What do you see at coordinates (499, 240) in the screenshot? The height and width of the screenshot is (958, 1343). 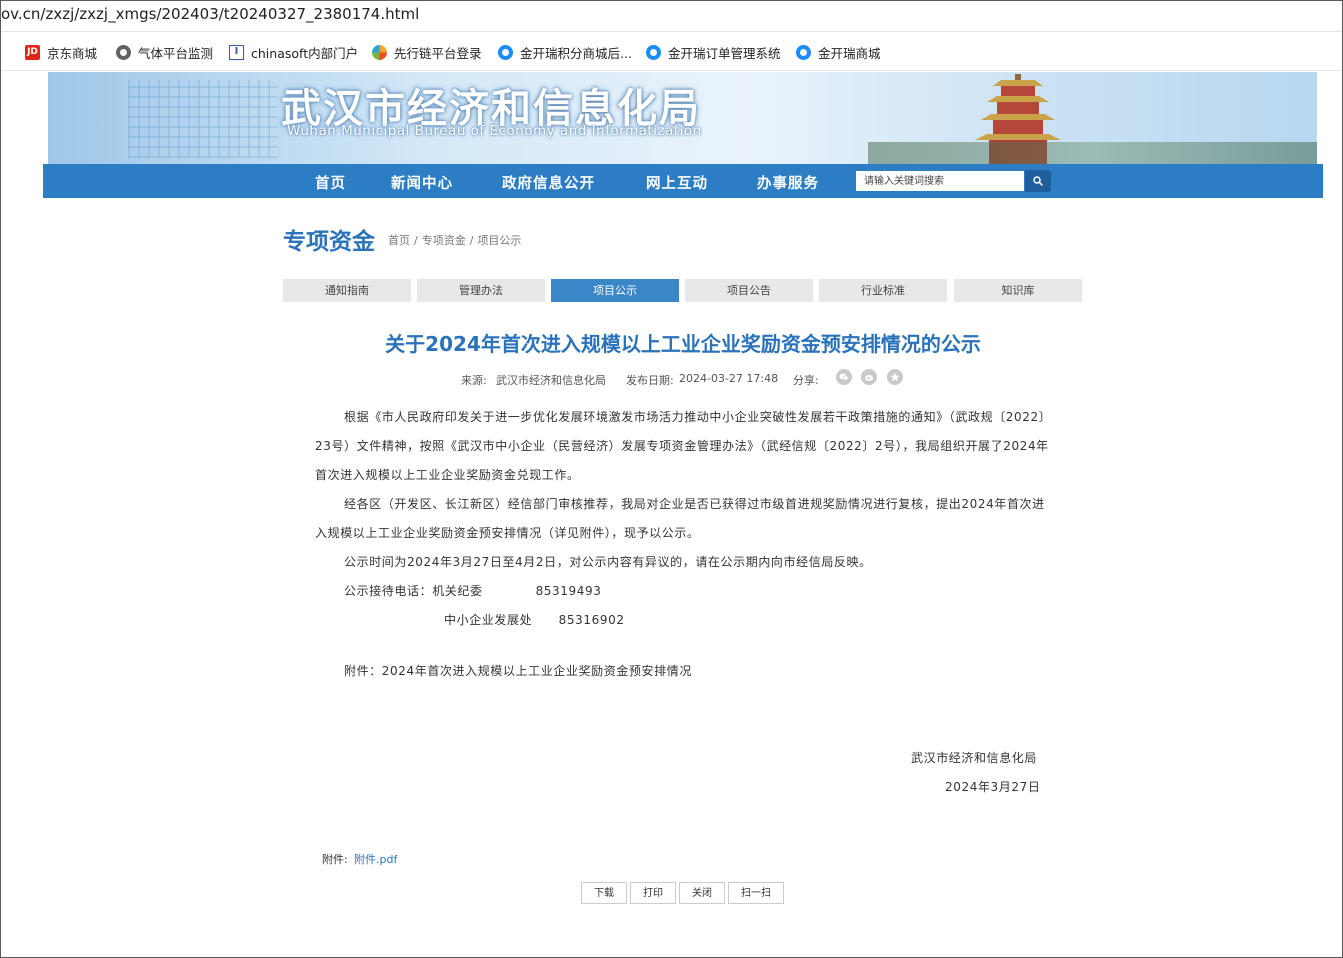 I see `breadcrumb-project-notice: 项目公示` at bounding box center [499, 240].